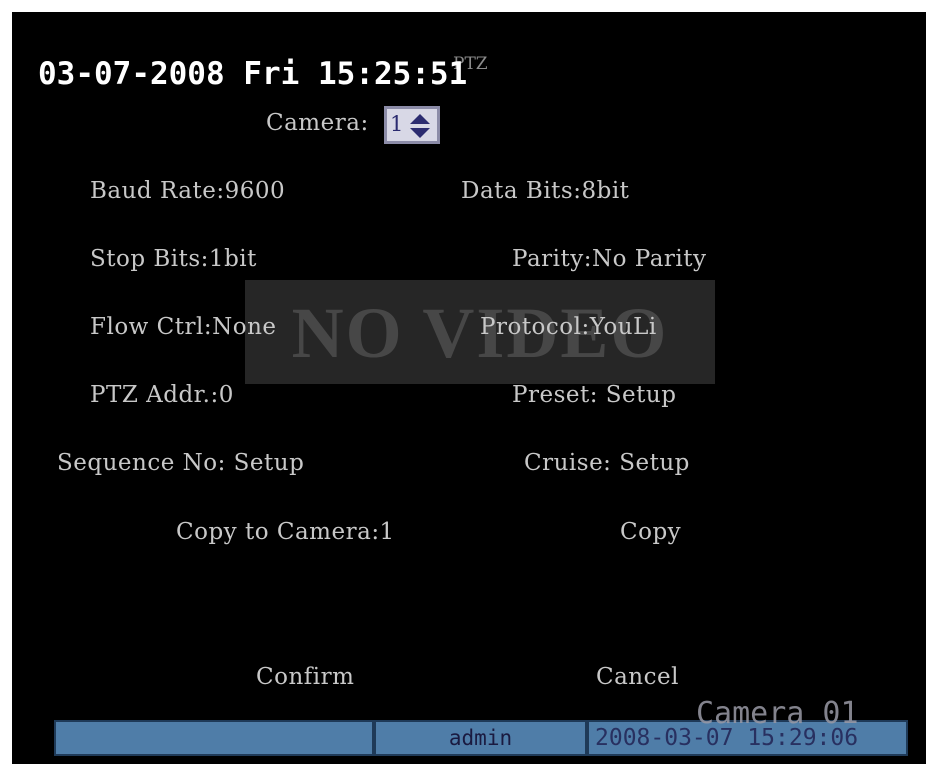 The height and width of the screenshot is (773, 937). I want to click on status-cell-empty, so click(214, 738).